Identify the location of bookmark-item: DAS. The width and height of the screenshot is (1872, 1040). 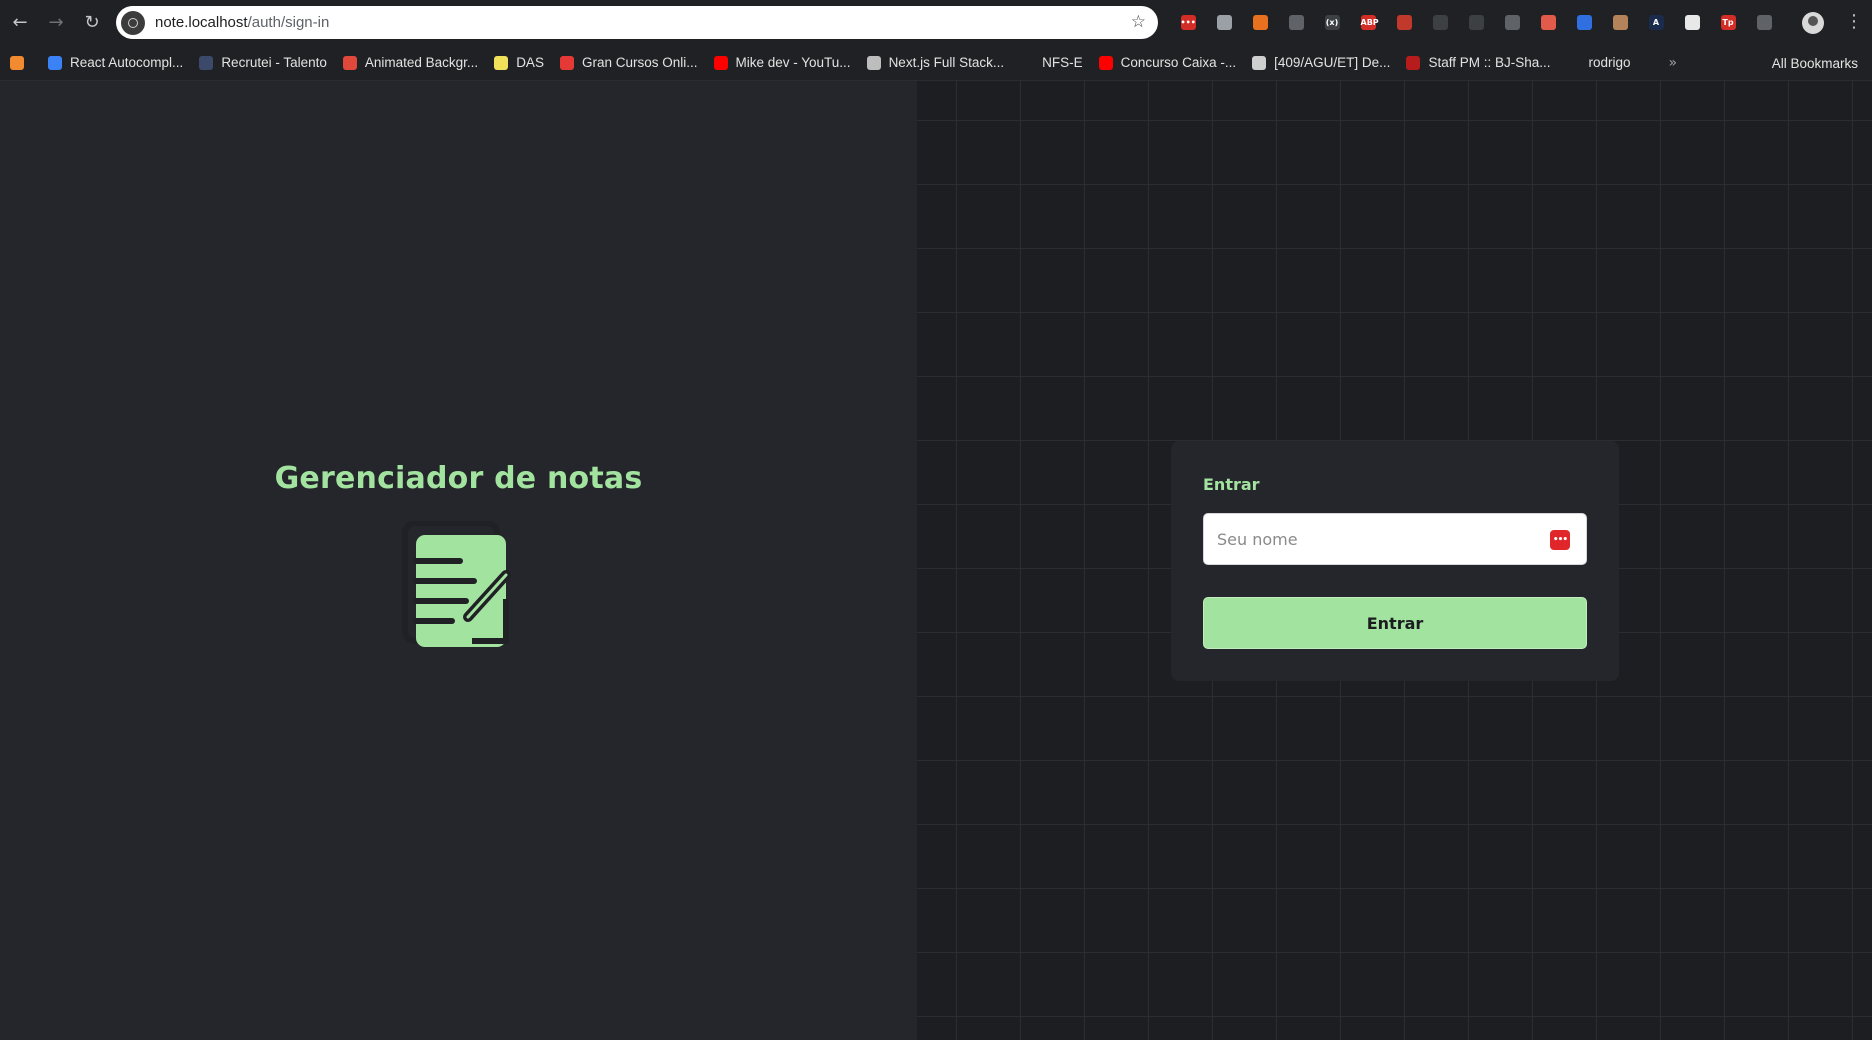
(519, 63).